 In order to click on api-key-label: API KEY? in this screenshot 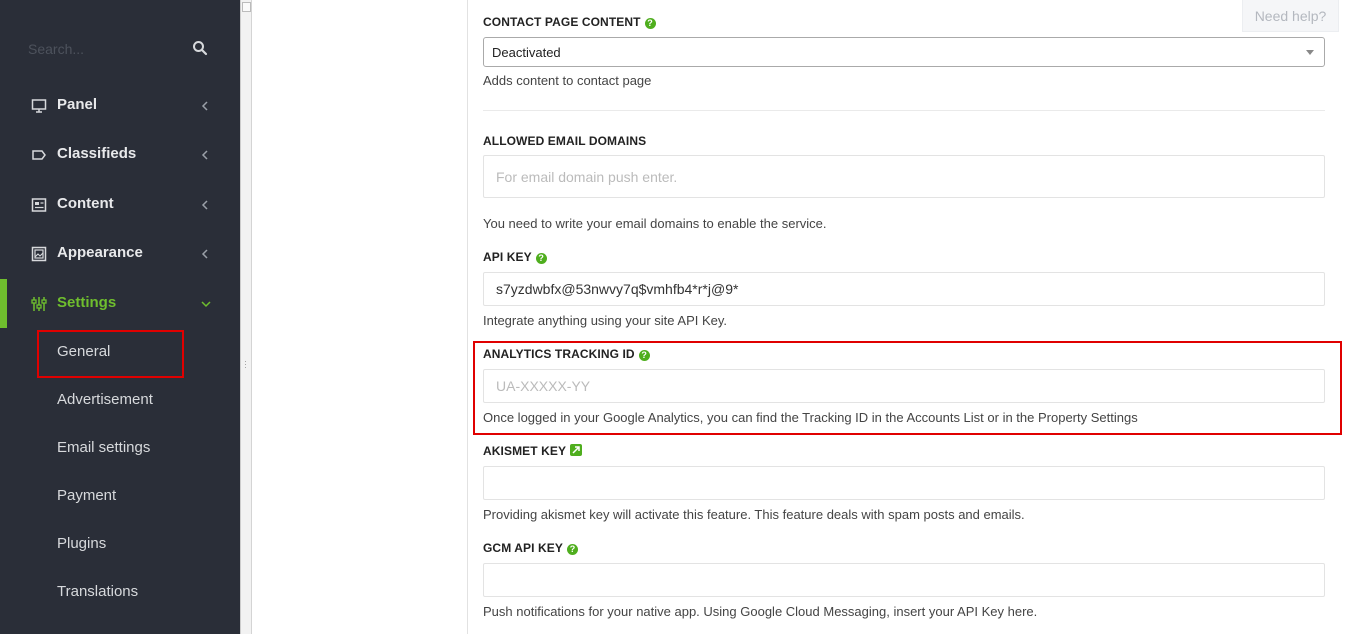, I will do `click(515, 257)`.